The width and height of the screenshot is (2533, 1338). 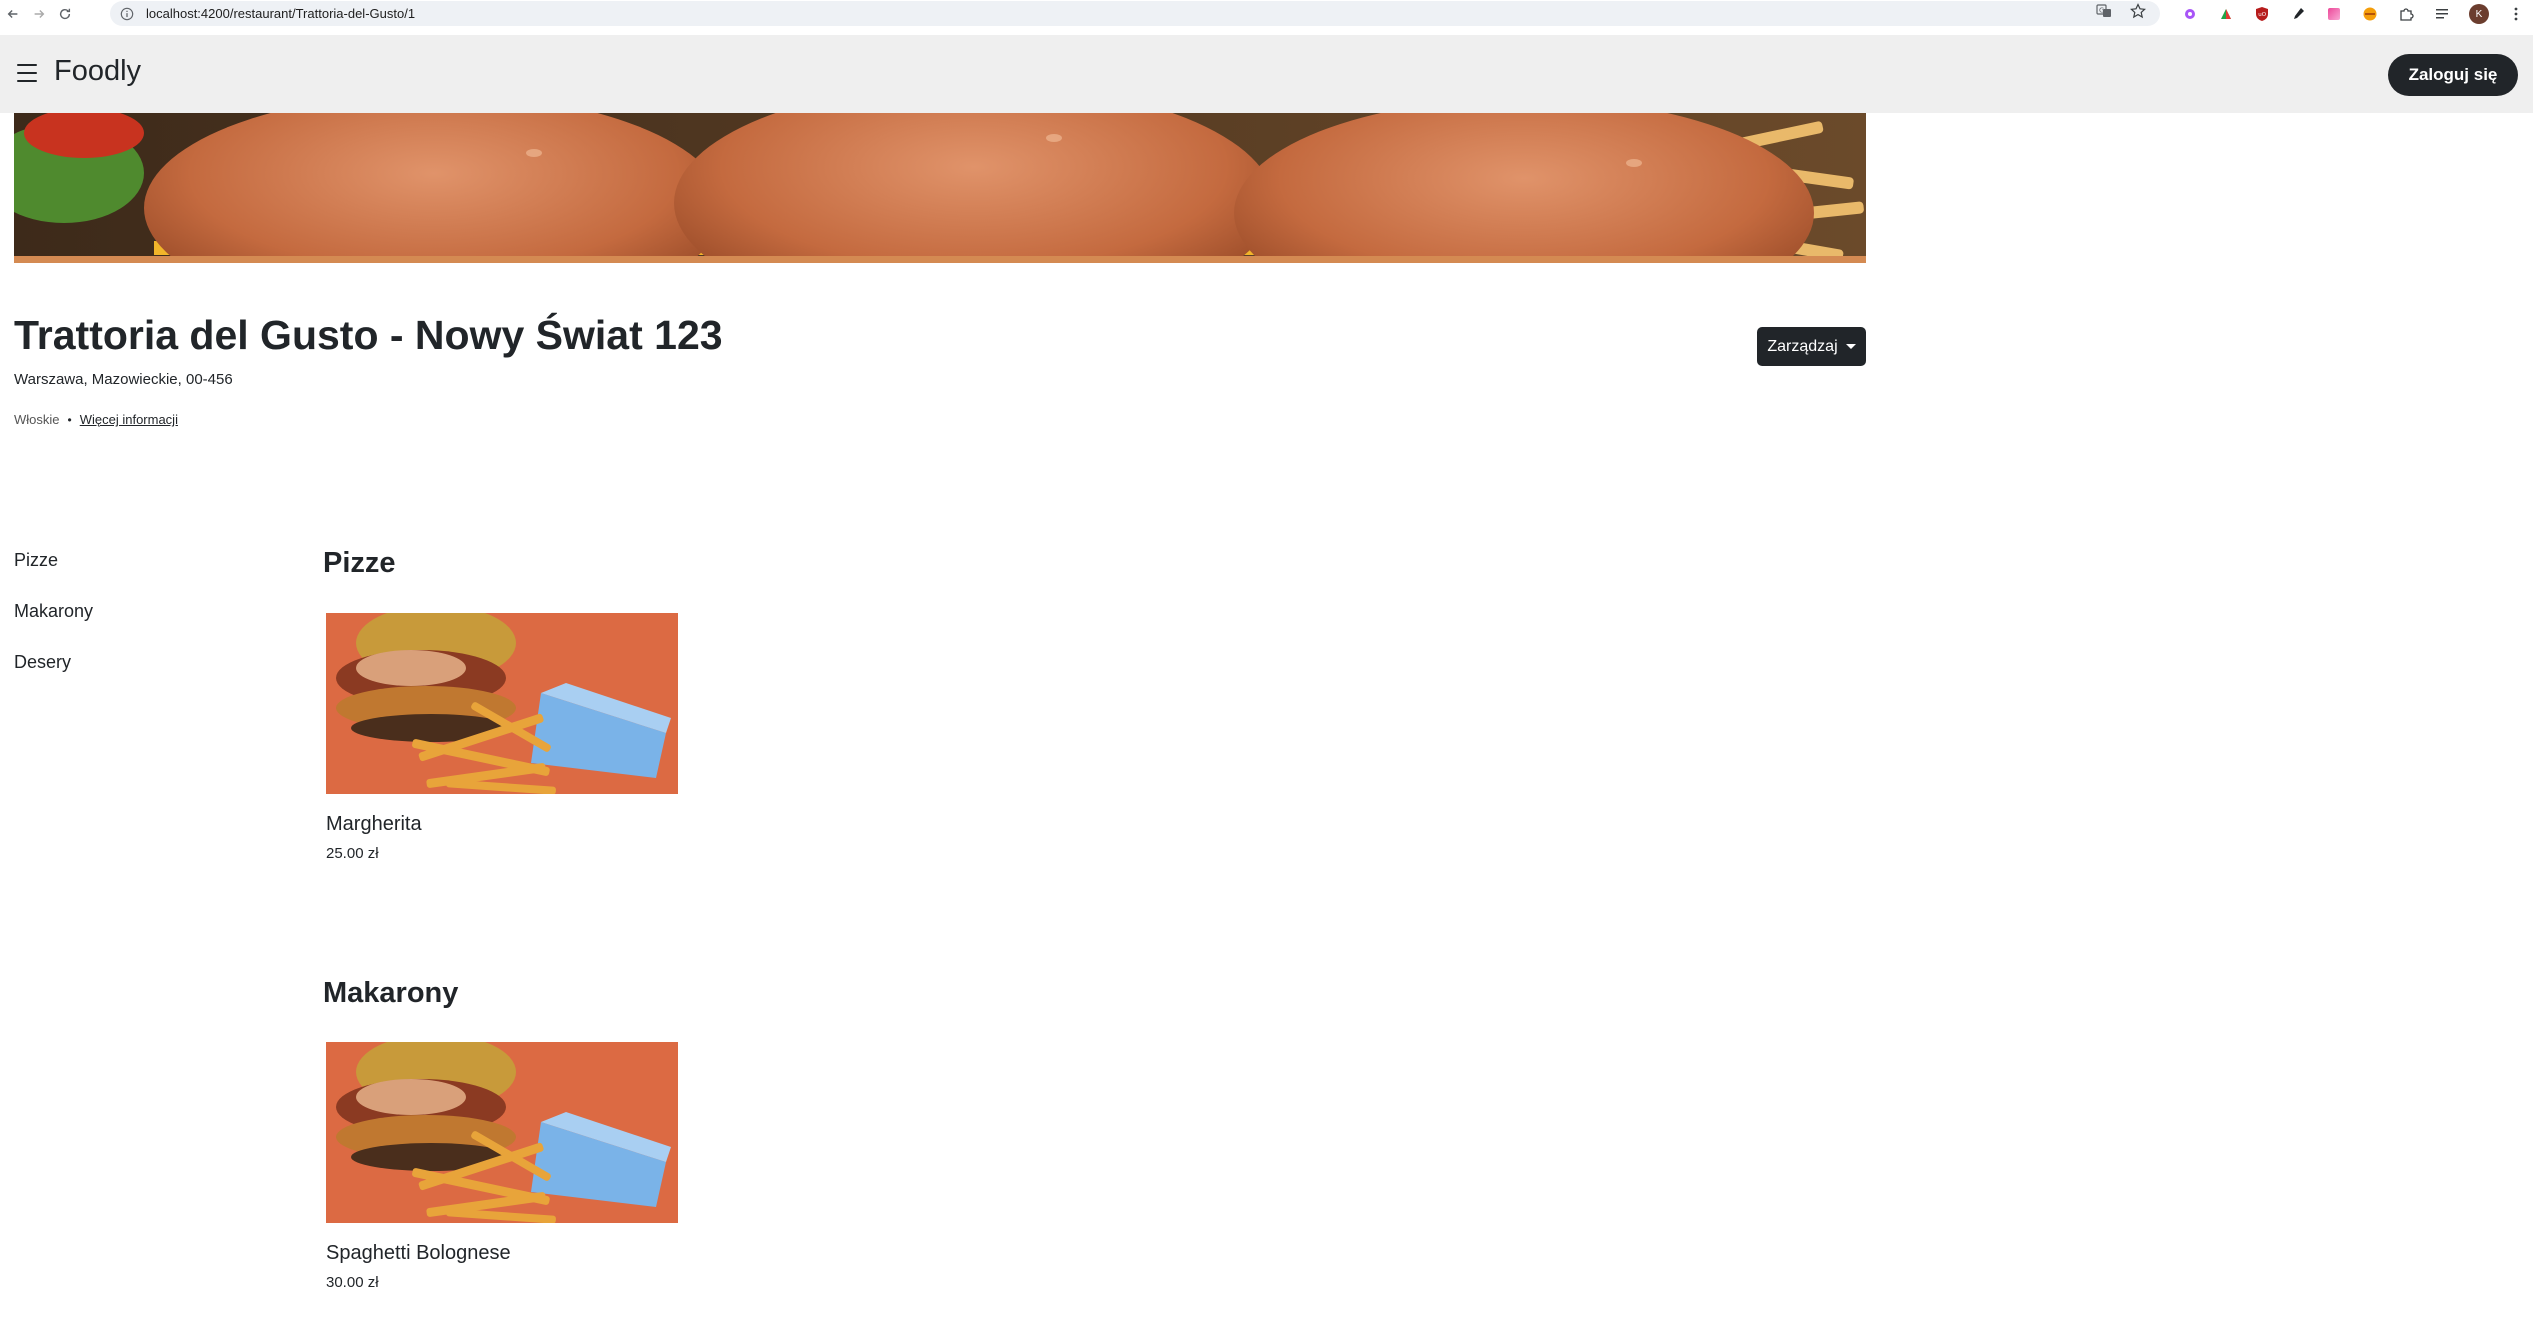 I want to click on category-link-makarony: Makarony, so click(x=53, y=624).